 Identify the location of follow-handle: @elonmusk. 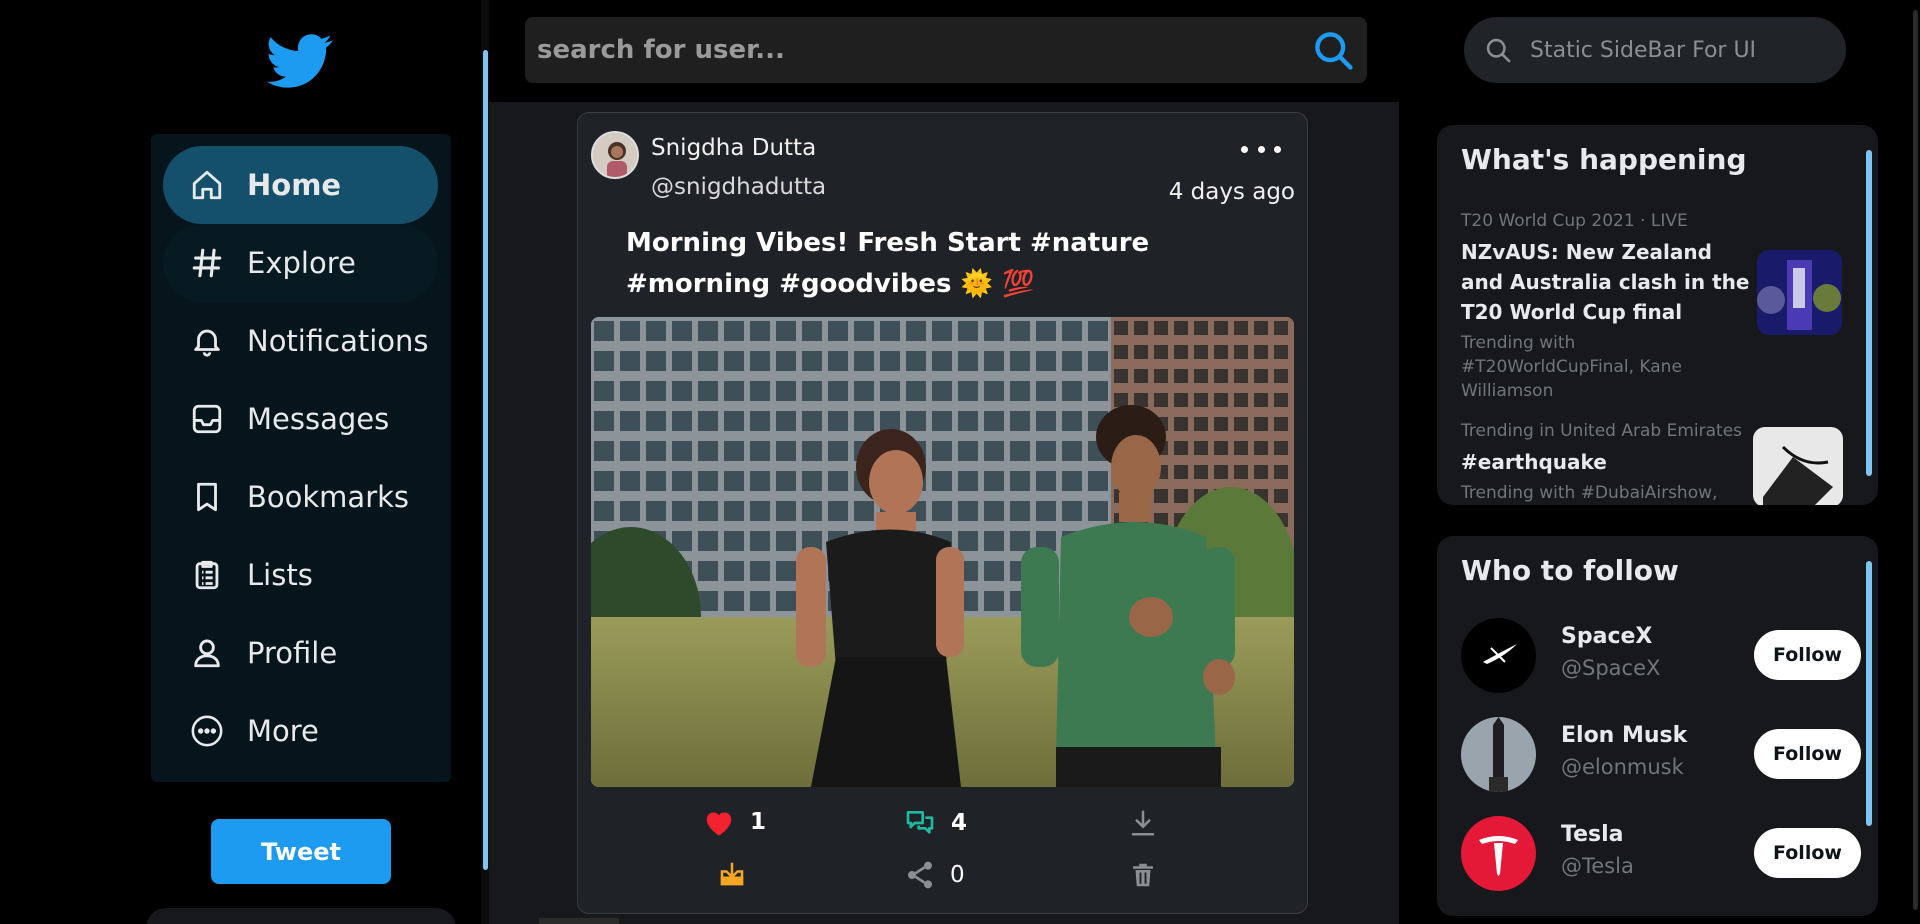
(1622, 767).